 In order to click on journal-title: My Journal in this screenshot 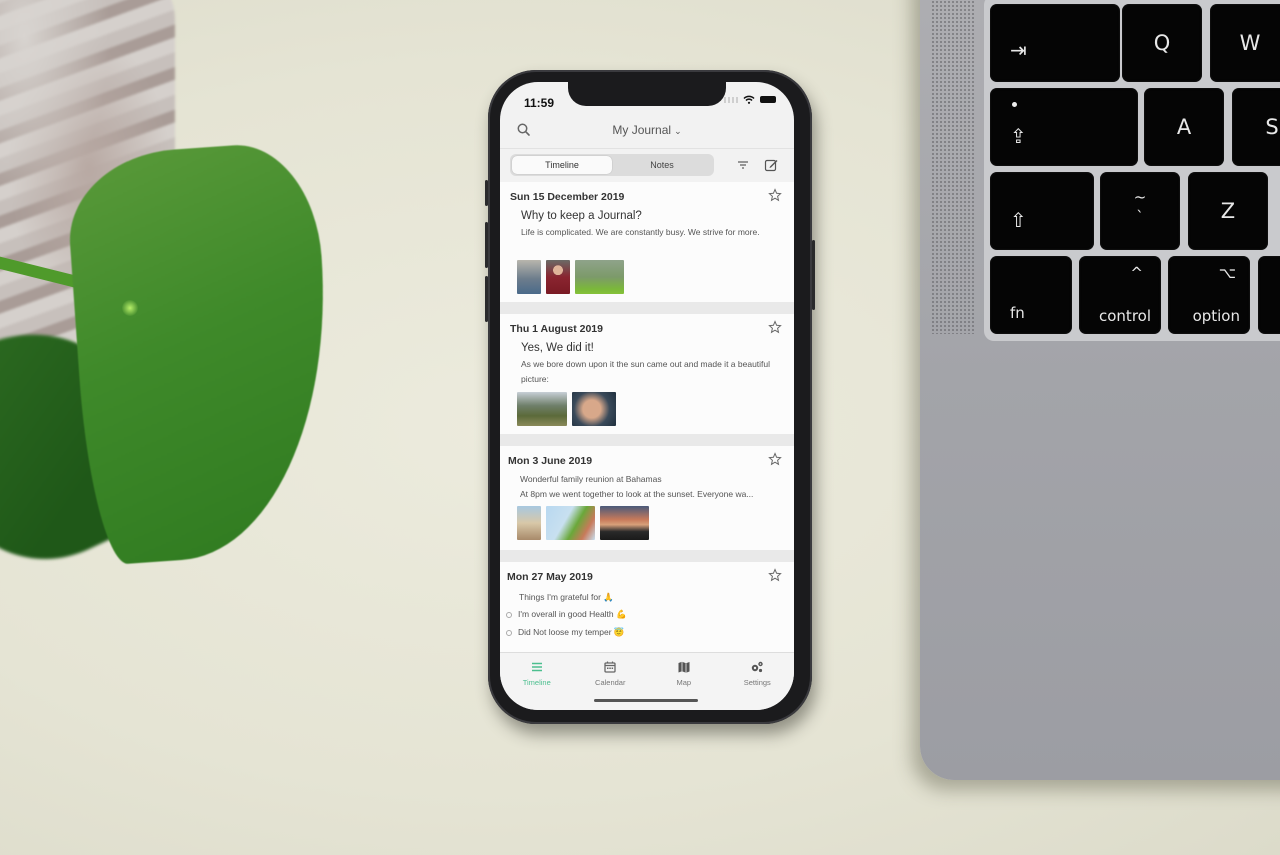, I will do `click(642, 130)`.